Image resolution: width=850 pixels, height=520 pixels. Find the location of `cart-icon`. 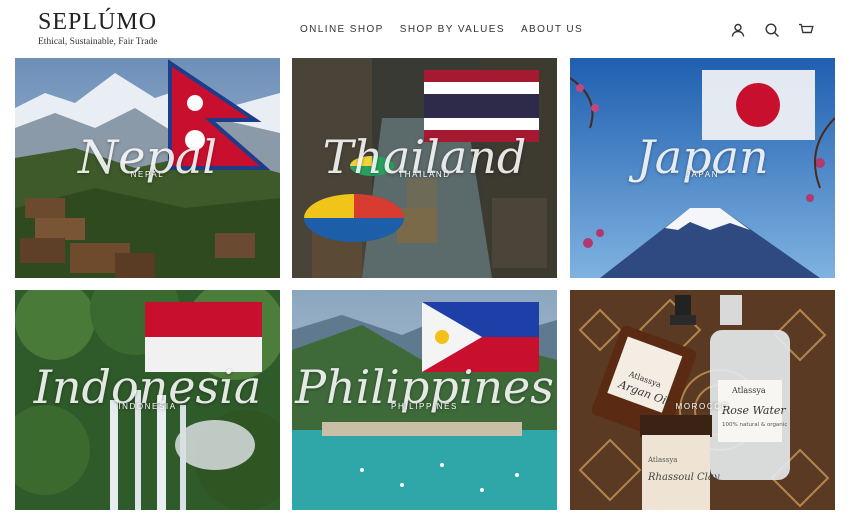

cart-icon is located at coordinates (806, 30).